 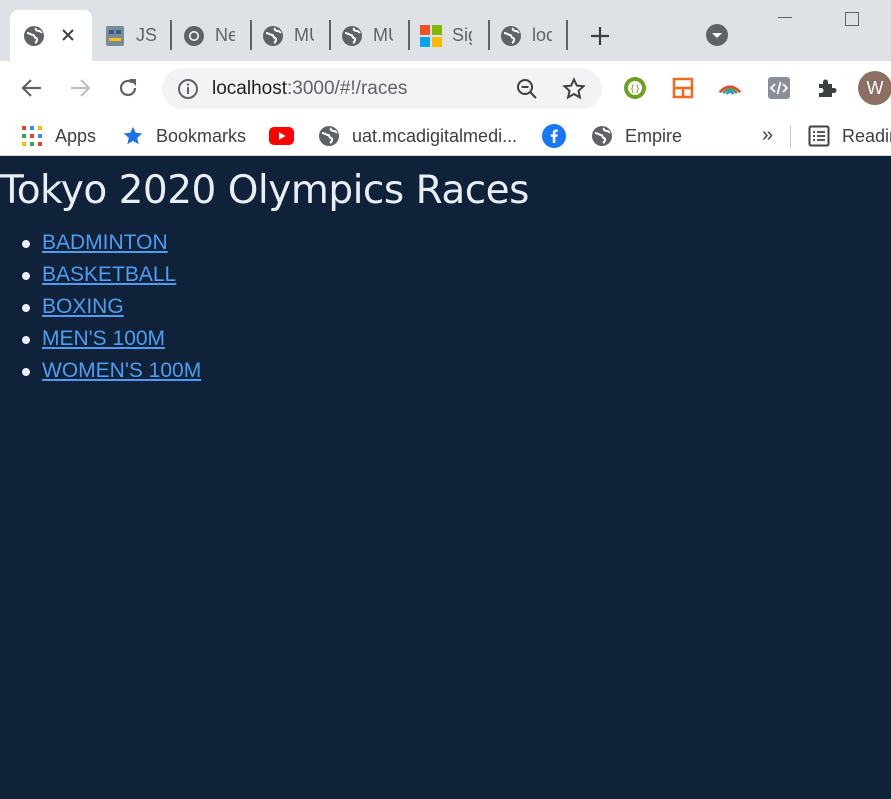 I want to click on url-path: :3000/#!/races, so click(x=347, y=88).